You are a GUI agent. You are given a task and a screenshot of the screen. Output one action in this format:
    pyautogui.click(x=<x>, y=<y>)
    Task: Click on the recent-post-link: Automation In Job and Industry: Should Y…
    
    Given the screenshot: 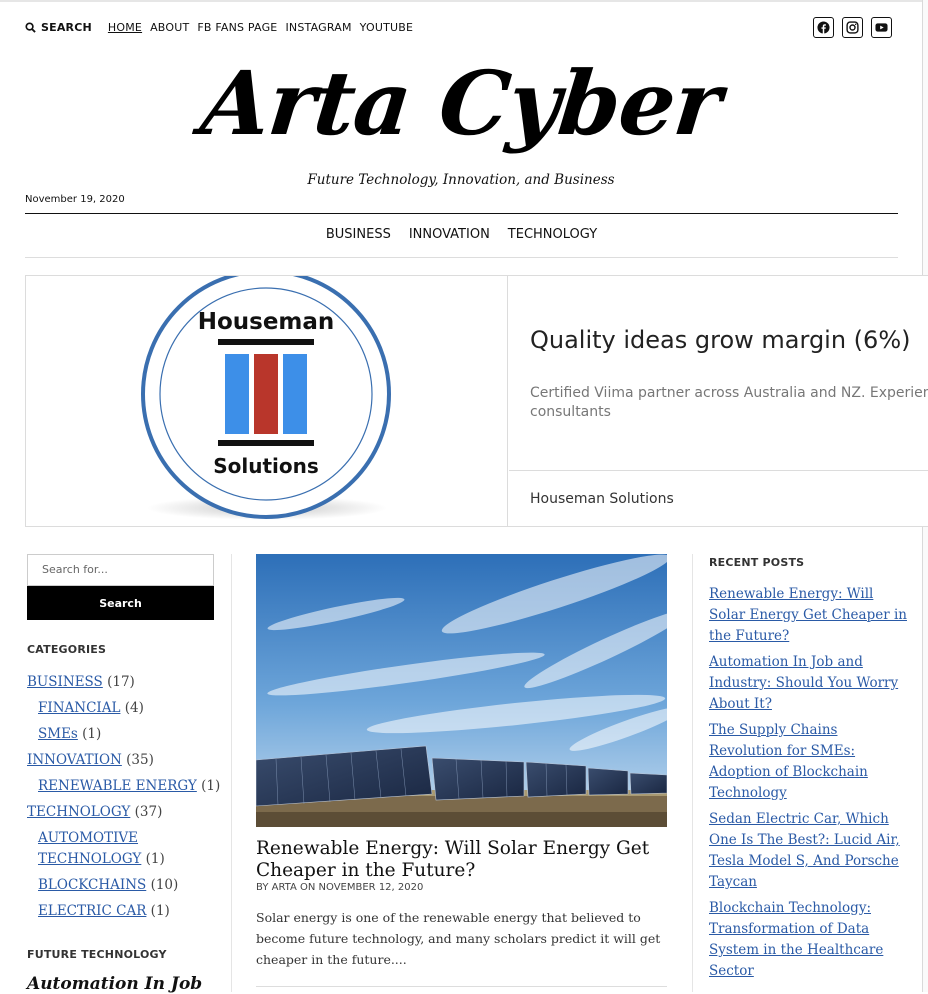 What is the action you would take?
    pyautogui.click(x=803, y=683)
    